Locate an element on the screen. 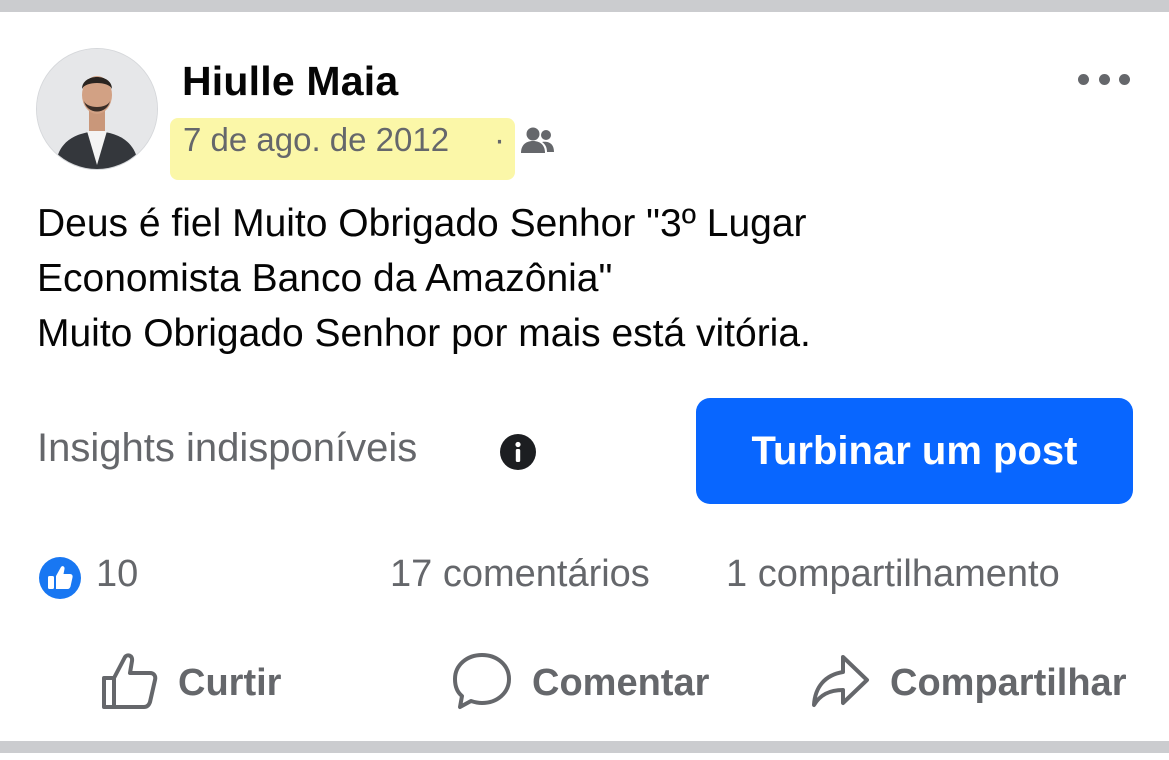 This screenshot has width=1169, height=760. share-button: Compartilhar is located at coordinates (968, 683).